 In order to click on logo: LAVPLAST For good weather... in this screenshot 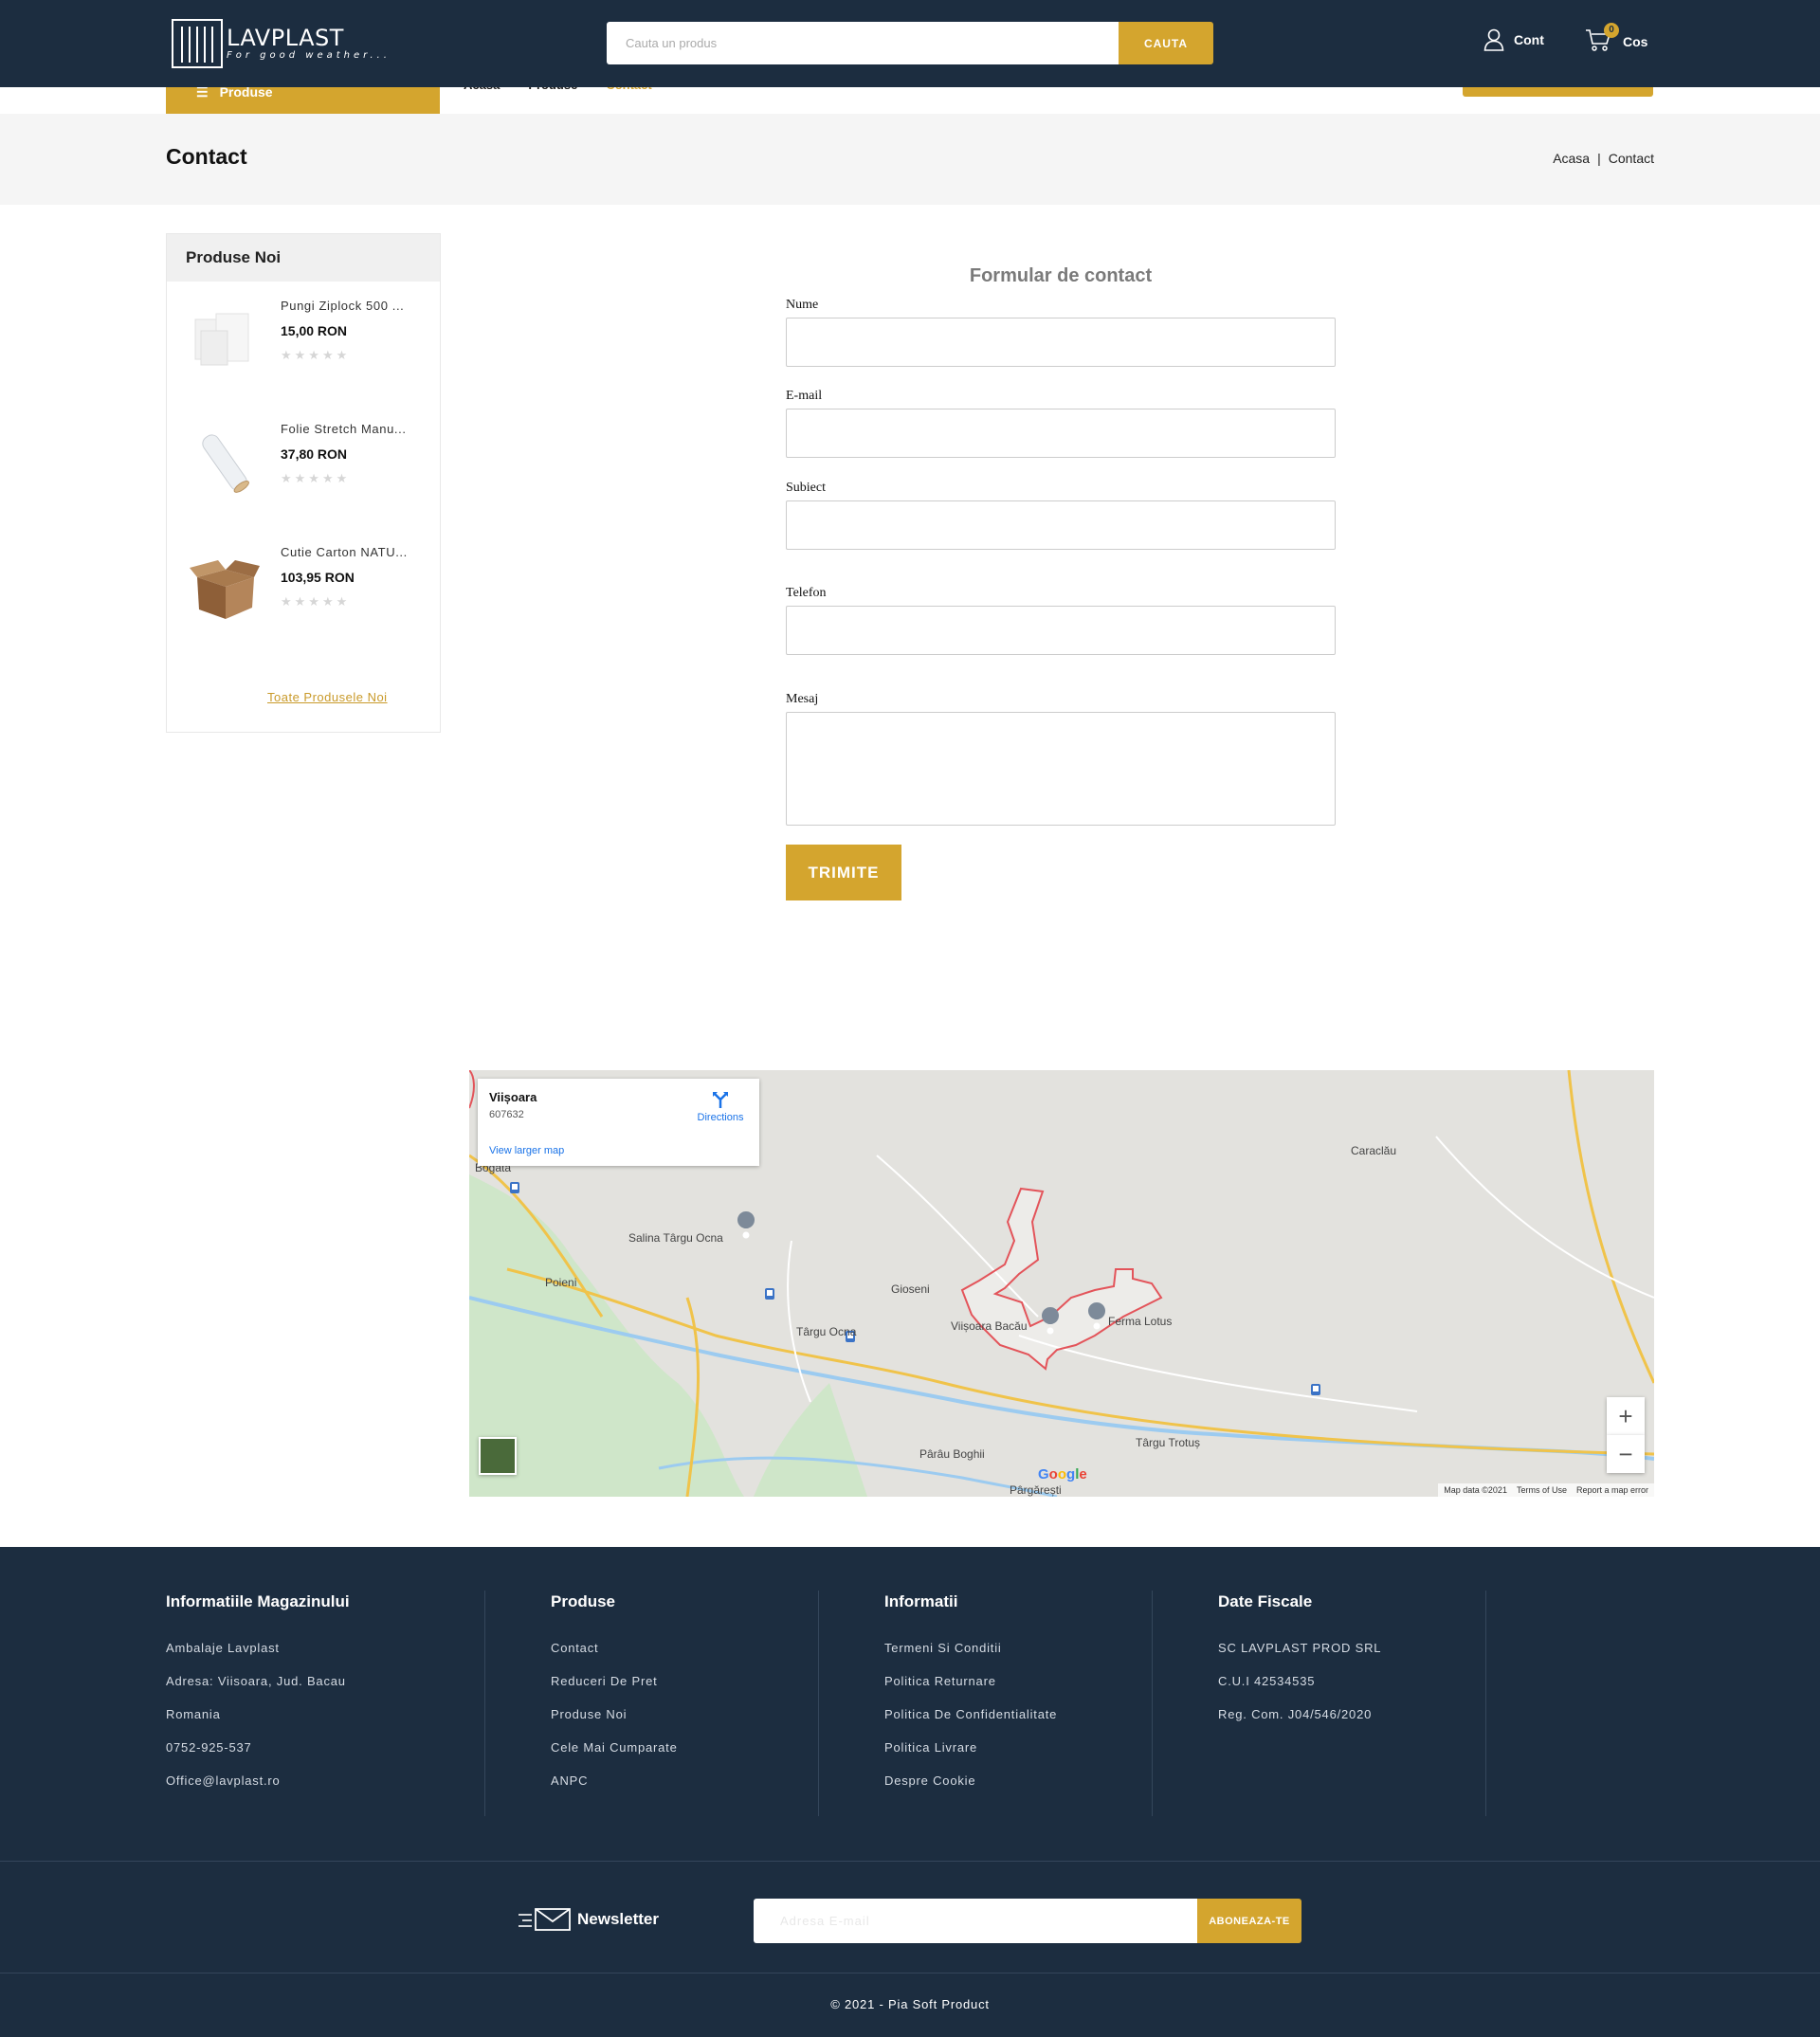, I will do `click(281, 43)`.